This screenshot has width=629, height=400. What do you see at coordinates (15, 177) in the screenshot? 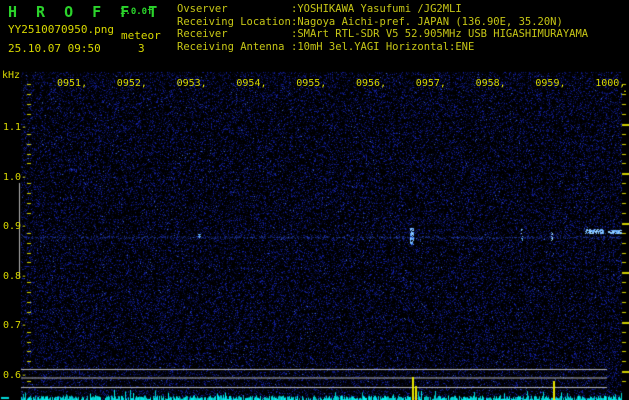
I see `y-axis-label: 1.0-` at bounding box center [15, 177].